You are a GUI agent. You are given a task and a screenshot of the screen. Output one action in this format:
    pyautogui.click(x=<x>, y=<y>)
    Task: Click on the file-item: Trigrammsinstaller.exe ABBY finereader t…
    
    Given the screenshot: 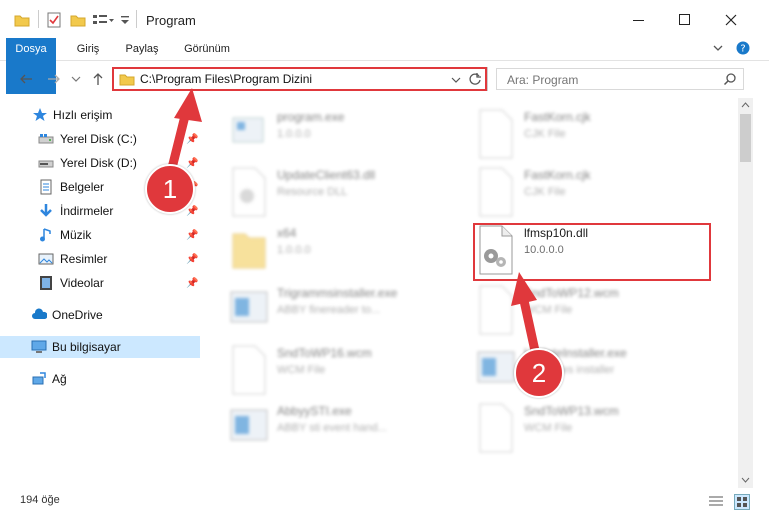 What is the action you would take?
    pyautogui.click(x=344, y=312)
    